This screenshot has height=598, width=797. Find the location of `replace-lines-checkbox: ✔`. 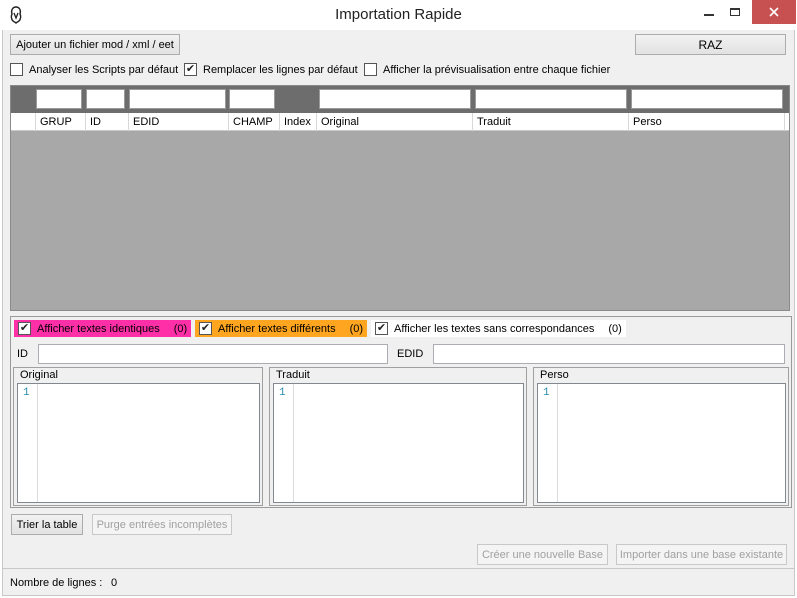

replace-lines-checkbox: ✔ is located at coordinates (190, 69).